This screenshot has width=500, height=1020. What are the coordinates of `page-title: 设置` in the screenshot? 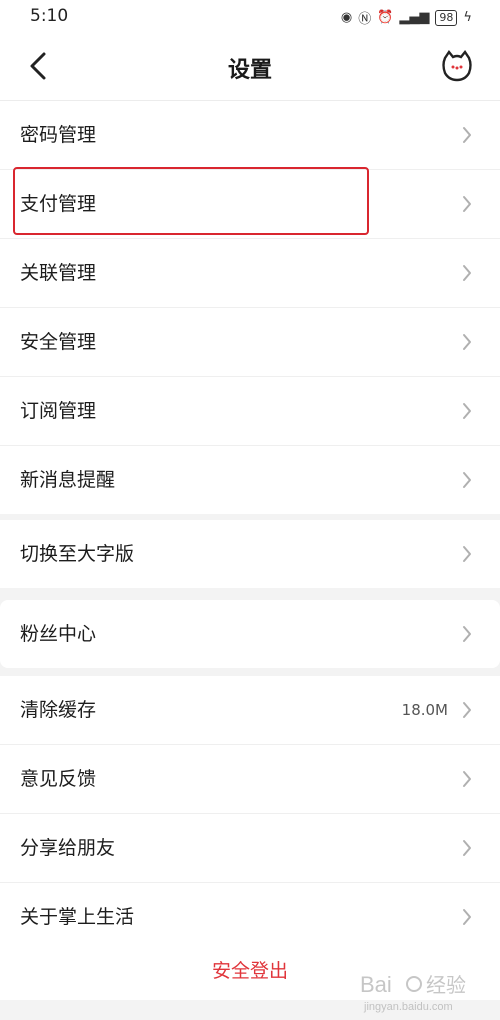 It's located at (249, 70).